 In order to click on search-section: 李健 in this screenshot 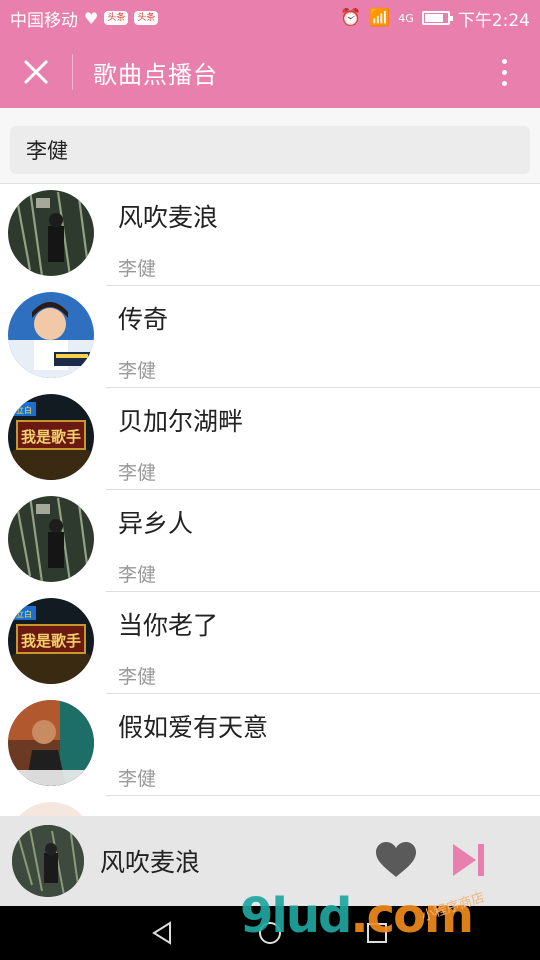, I will do `click(270, 146)`.